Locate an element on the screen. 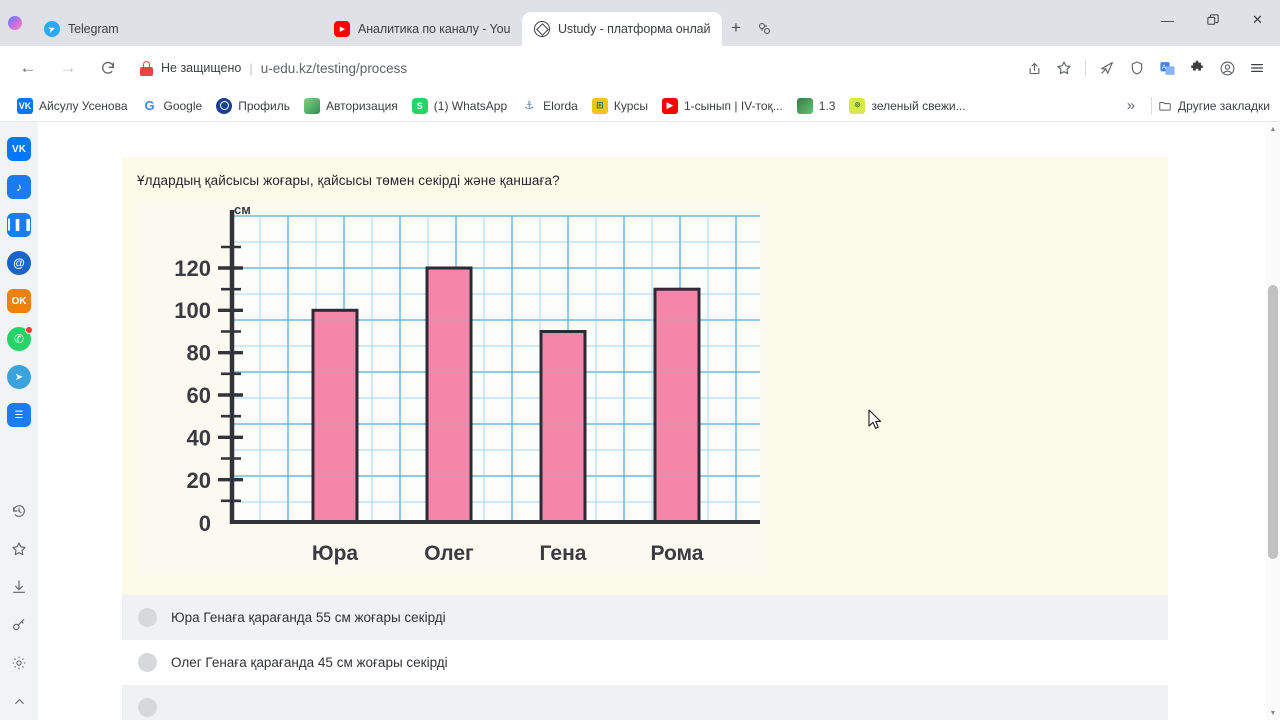 The image size is (1280, 720). share-icon is located at coordinates (1034, 68).